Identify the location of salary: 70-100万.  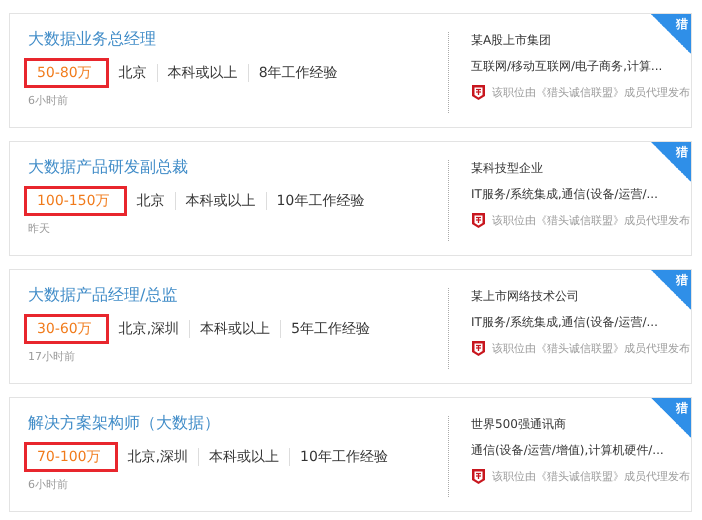
(71, 457).